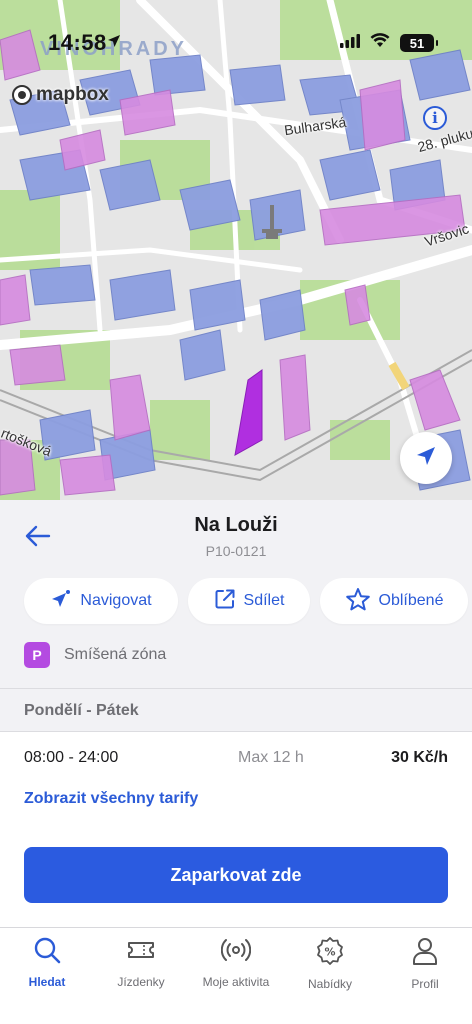 This screenshot has width=472, height=1024. I want to click on zone-label: Smíšená zóna, so click(115, 654).